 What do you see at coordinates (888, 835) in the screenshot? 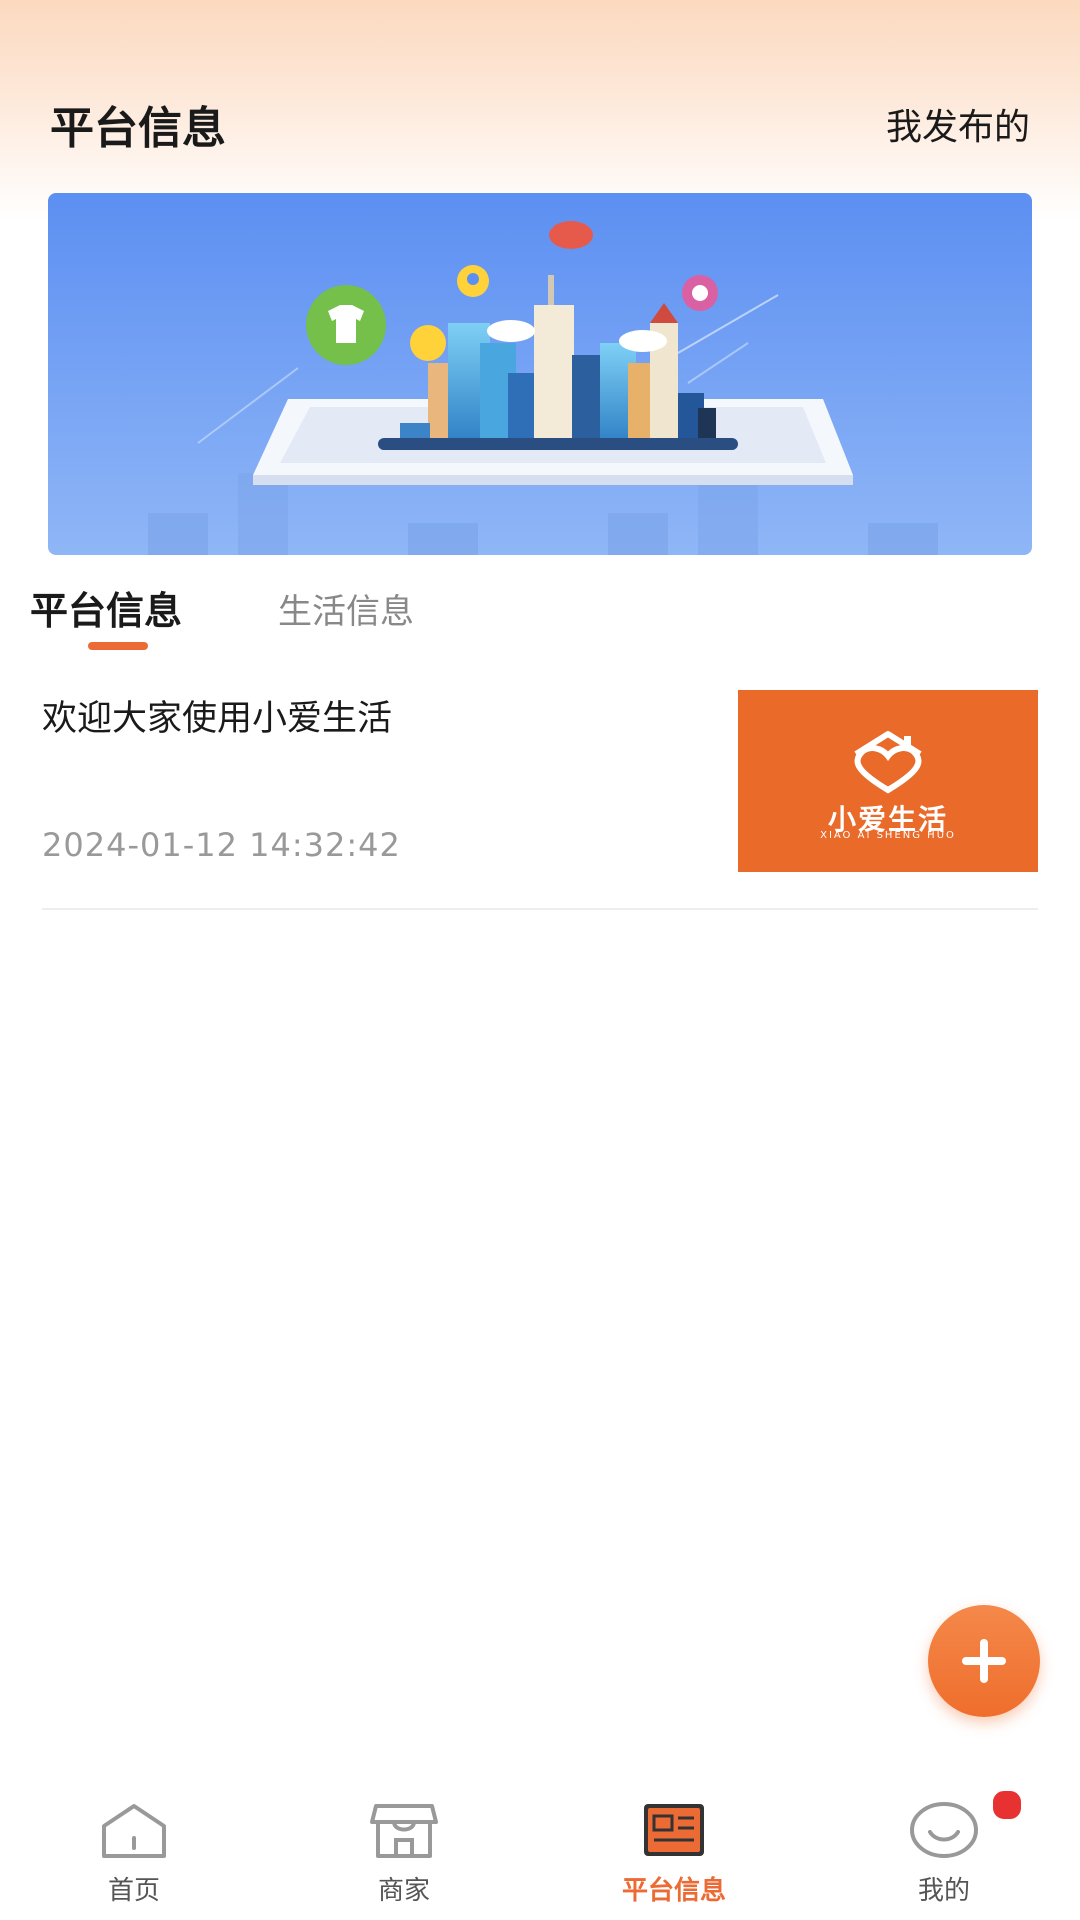
I see `thumbnail-brand-subtitle: XIAO AI SHENG HUO` at bounding box center [888, 835].